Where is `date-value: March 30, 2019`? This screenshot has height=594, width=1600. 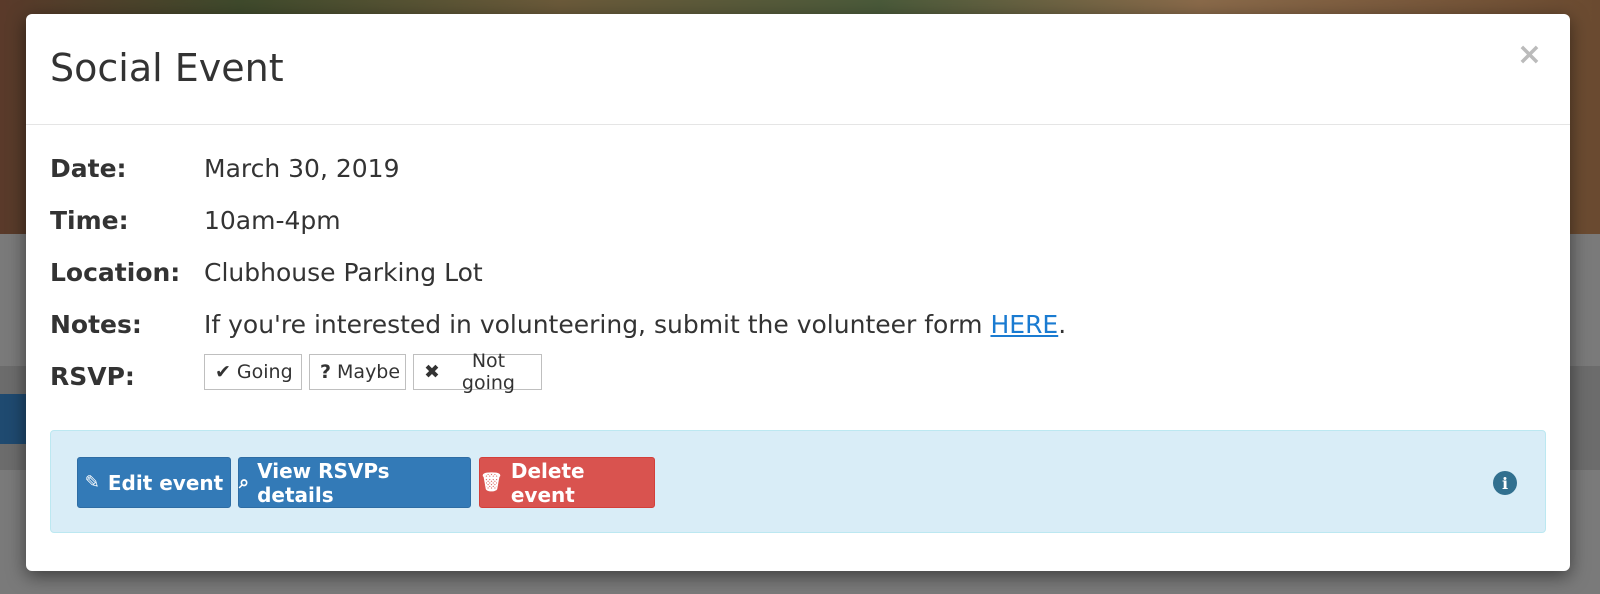
date-value: March 30, 2019 is located at coordinates (302, 168).